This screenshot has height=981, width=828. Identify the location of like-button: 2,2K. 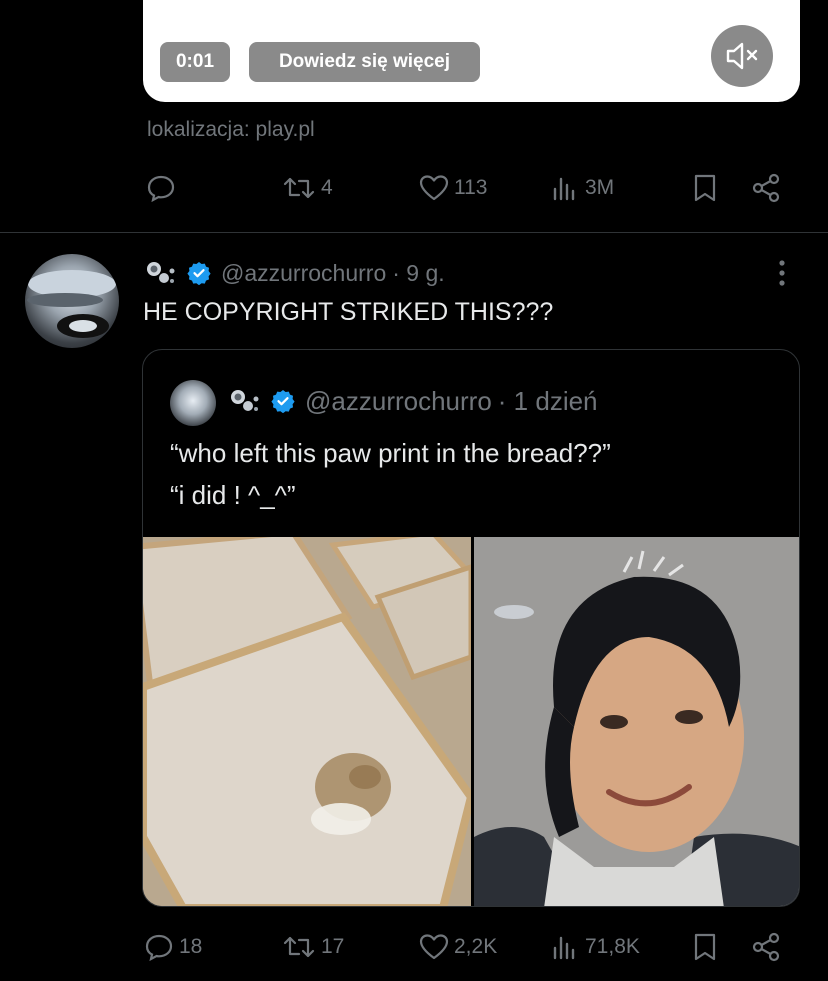
(457, 947).